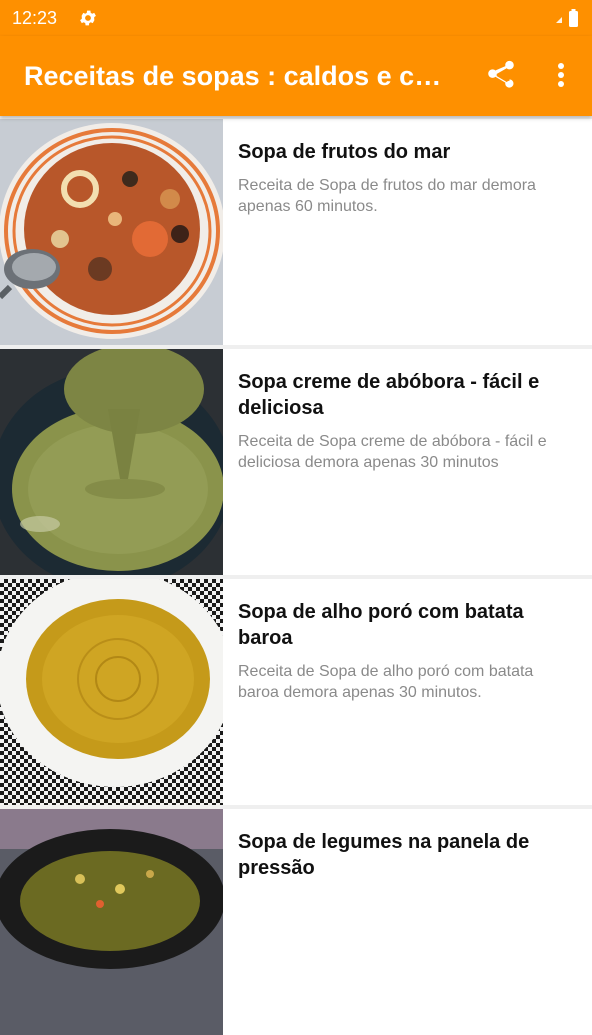 This screenshot has width=592, height=1035. I want to click on more-vert-icon, so click(561, 75).